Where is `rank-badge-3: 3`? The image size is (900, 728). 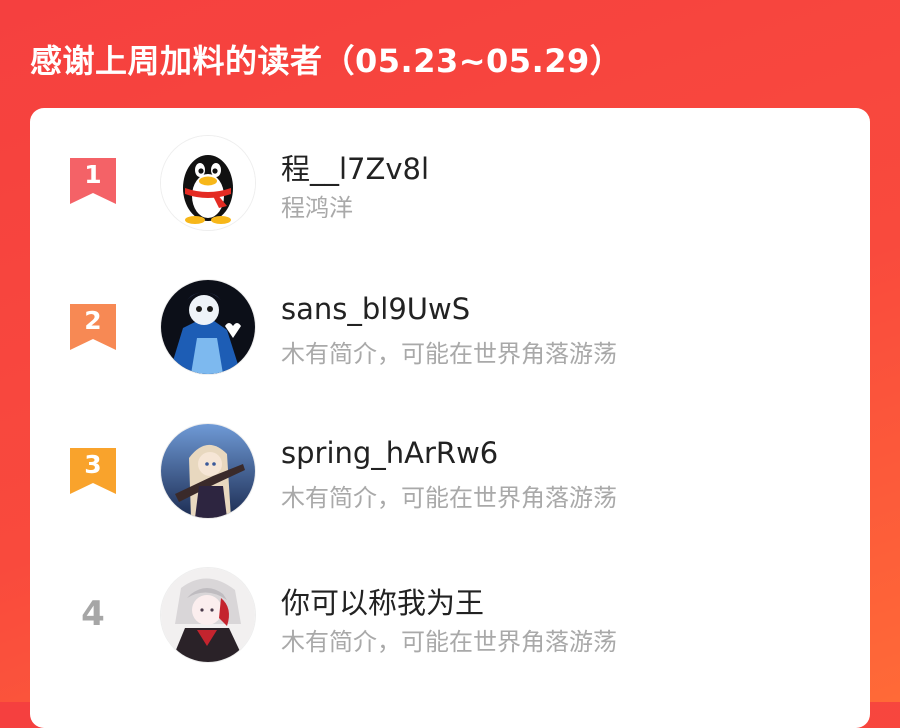
rank-badge-3: 3 is located at coordinates (93, 472).